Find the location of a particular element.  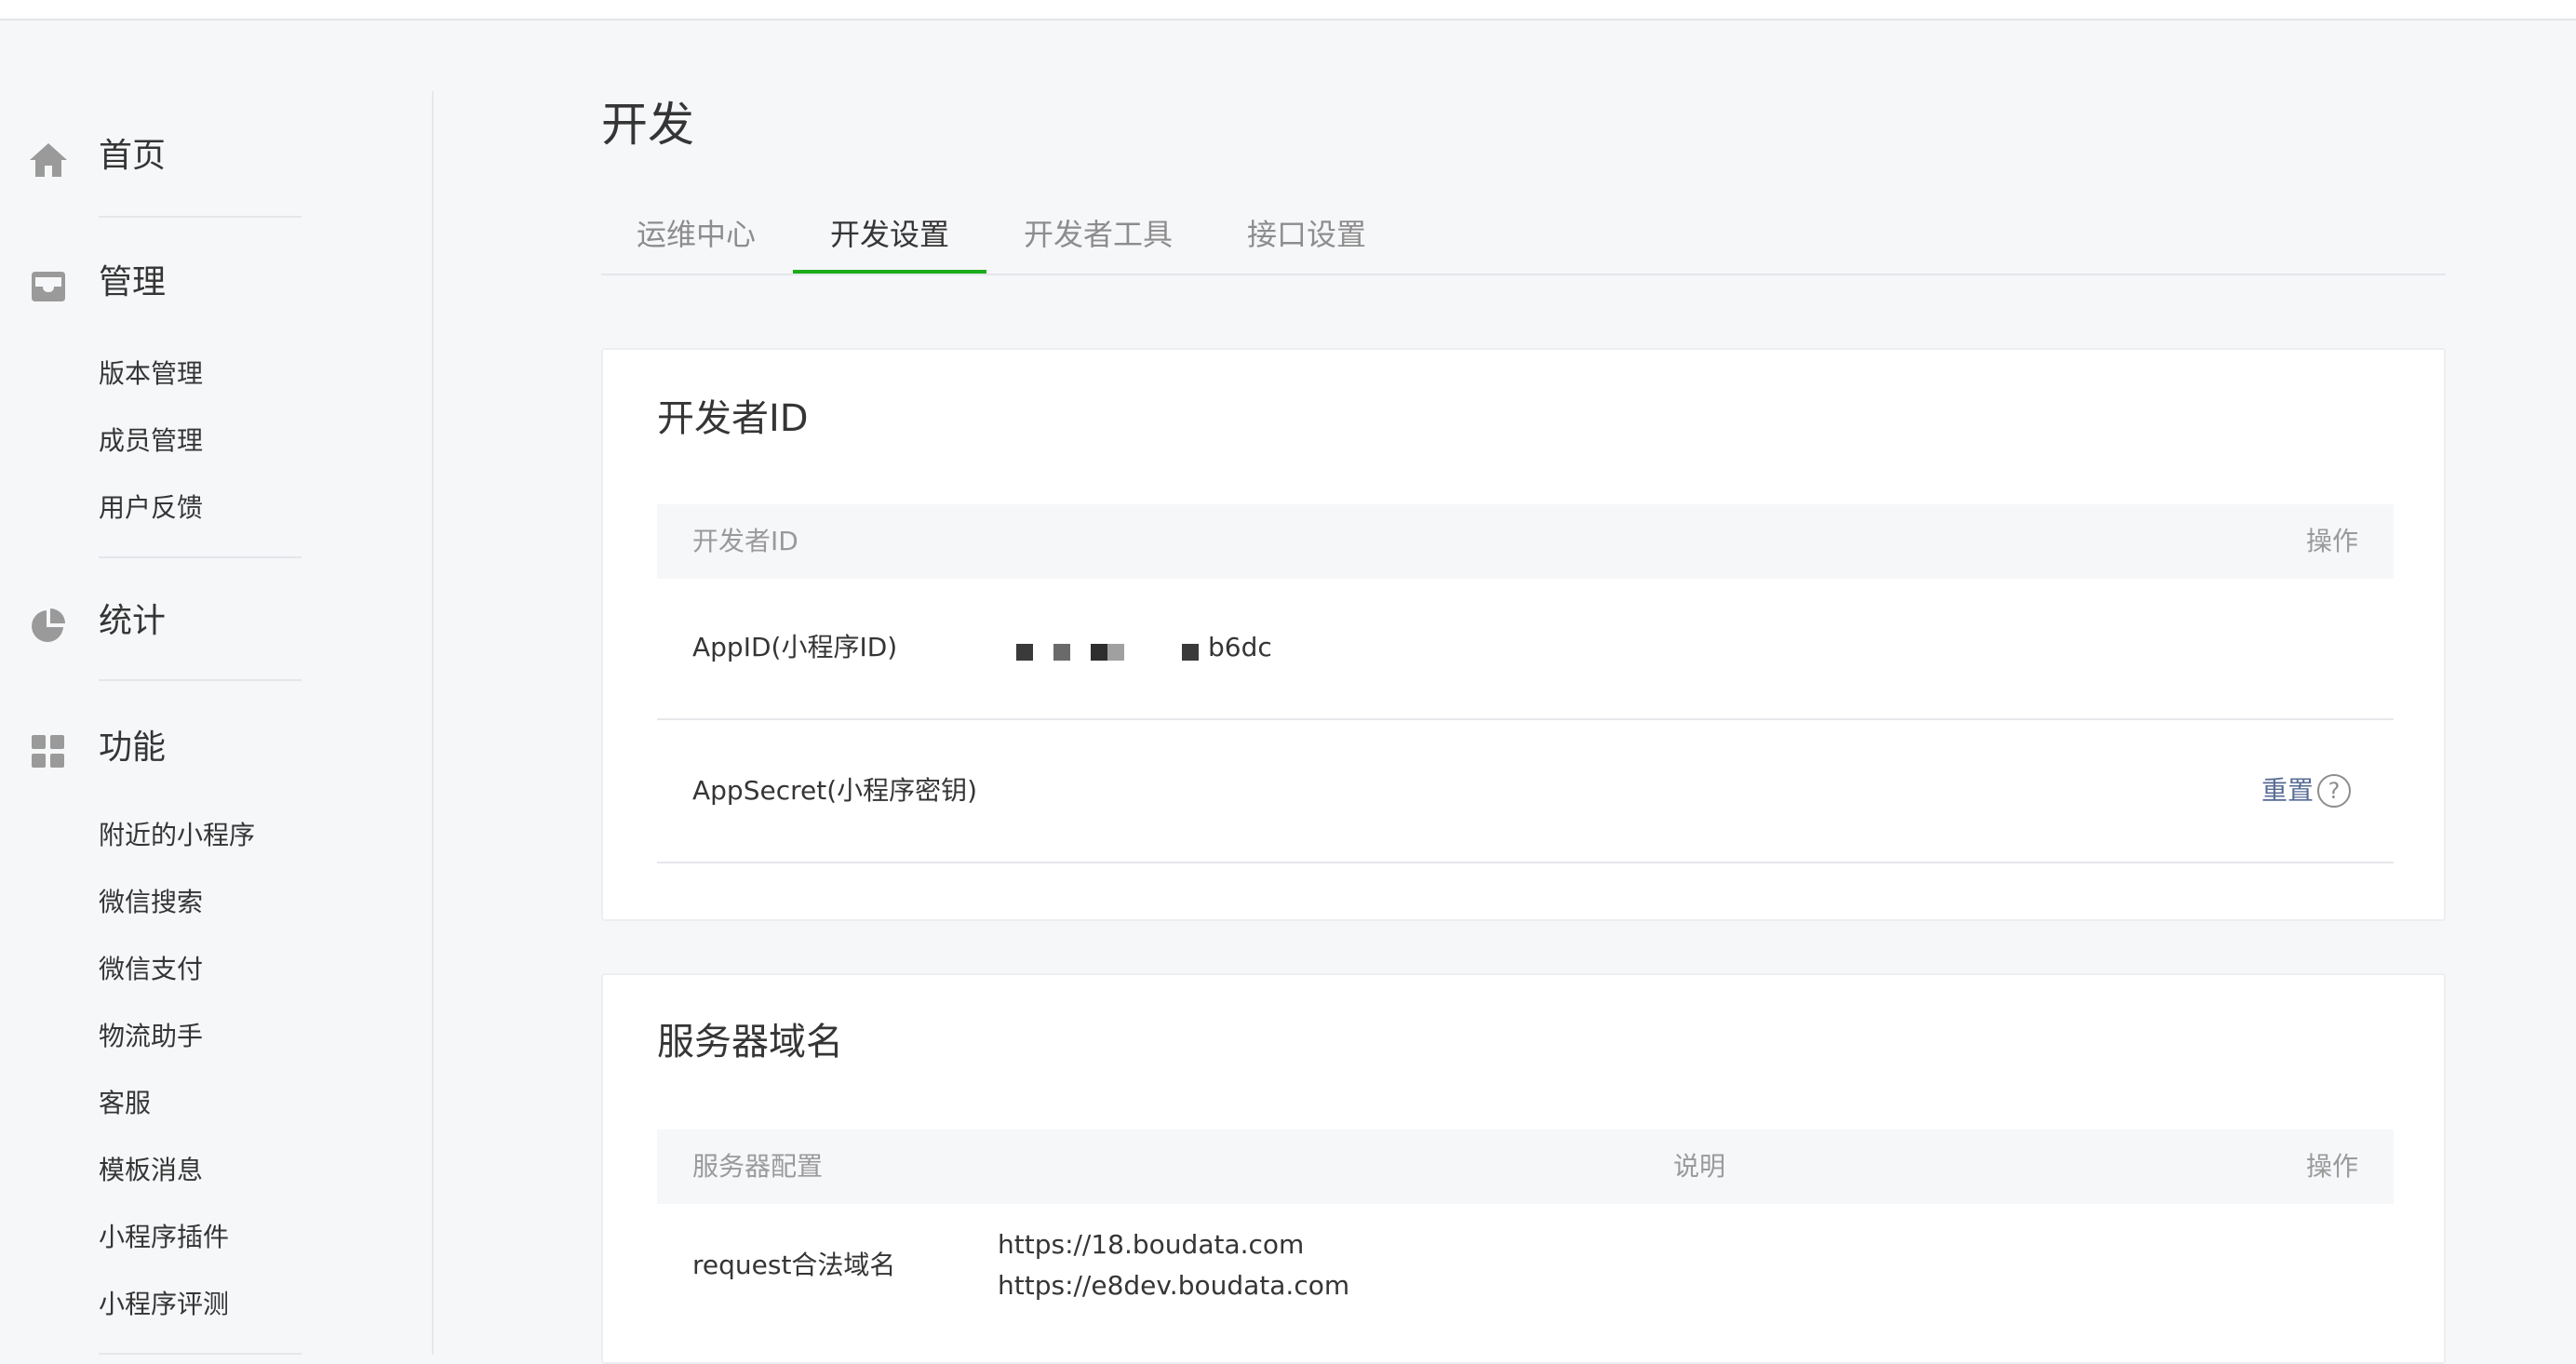

sidebar-item-label: 功能 is located at coordinates (133, 748).